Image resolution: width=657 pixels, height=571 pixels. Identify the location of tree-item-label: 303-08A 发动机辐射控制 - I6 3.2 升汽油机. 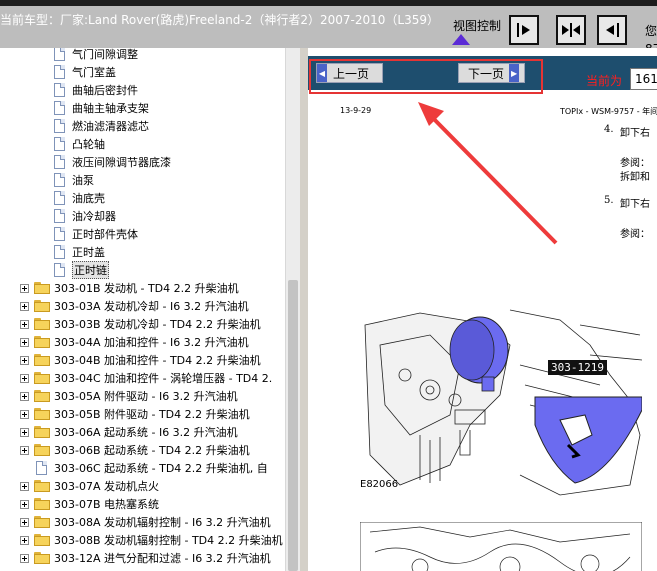
(162, 522).